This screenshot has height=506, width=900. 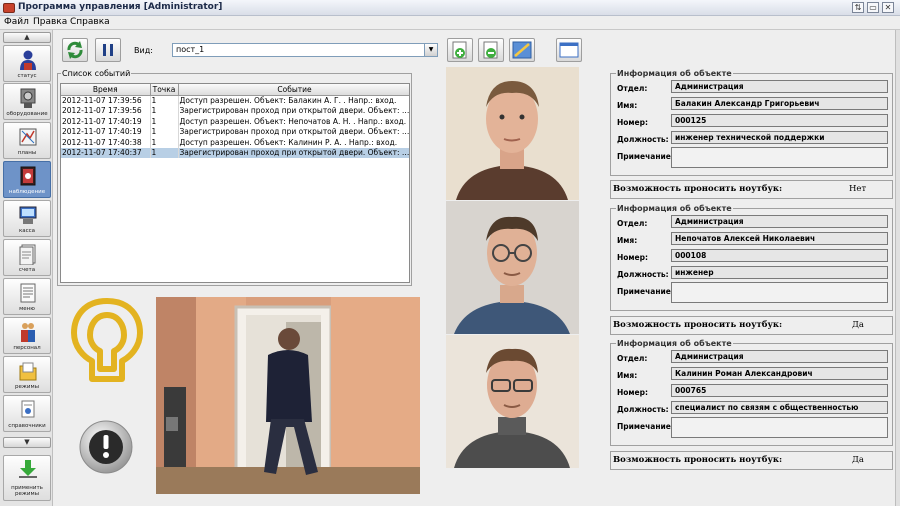 What do you see at coordinates (512, 133) in the screenshot?
I see `photo-balakin` at bounding box center [512, 133].